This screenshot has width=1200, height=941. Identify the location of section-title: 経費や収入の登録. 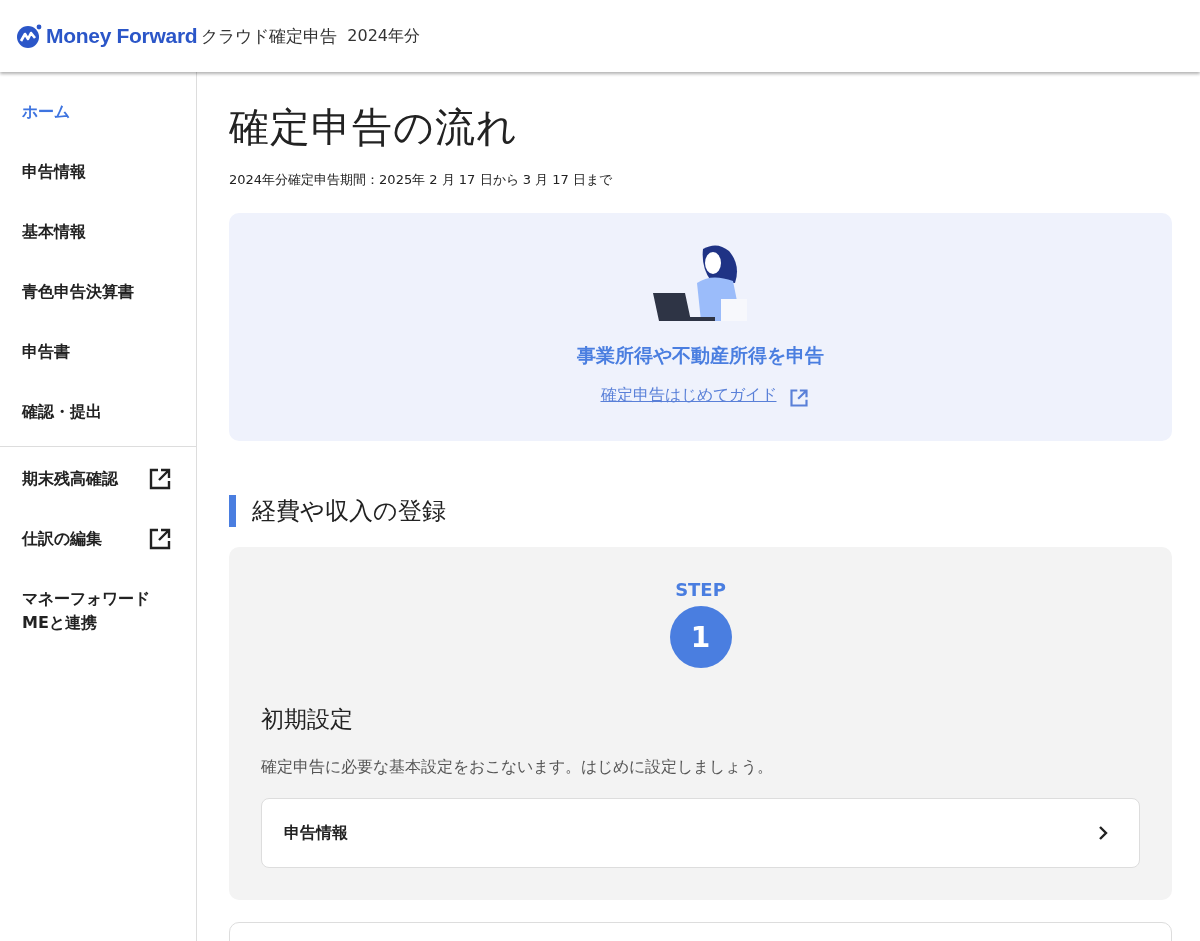
(700, 511).